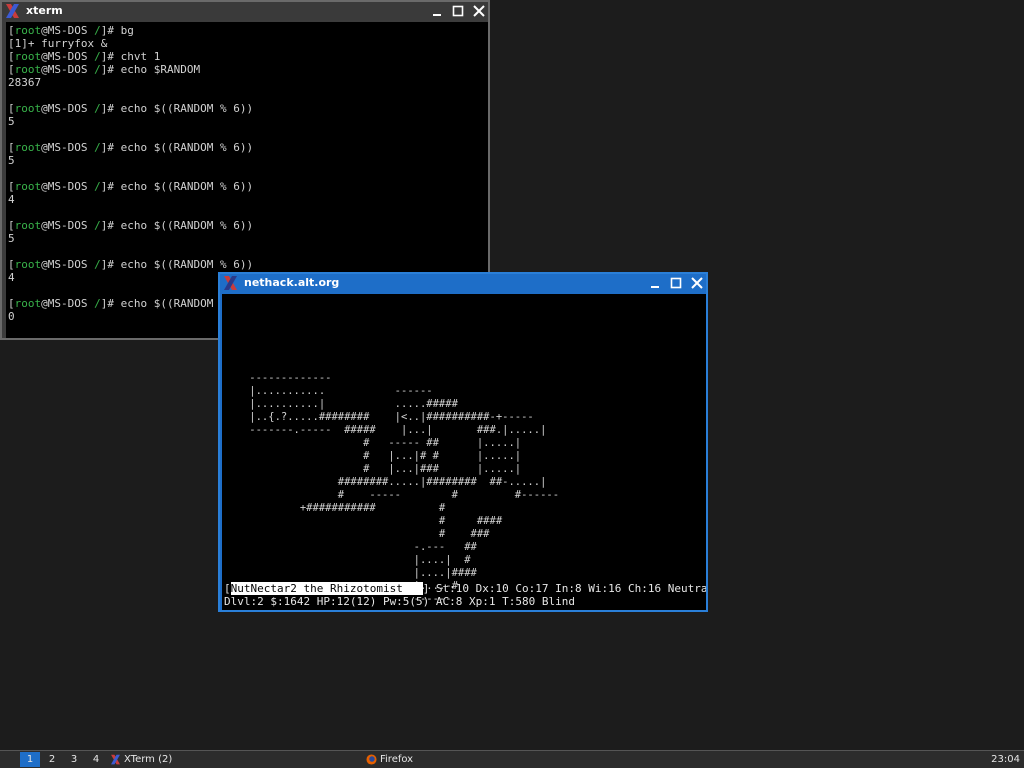 This screenshot has width=1024, height=768. What do you see at coordinates (160, 69) in the screenshot?
I see `terminal-text: echo $RANDOM` at bounding box center [160, 69].